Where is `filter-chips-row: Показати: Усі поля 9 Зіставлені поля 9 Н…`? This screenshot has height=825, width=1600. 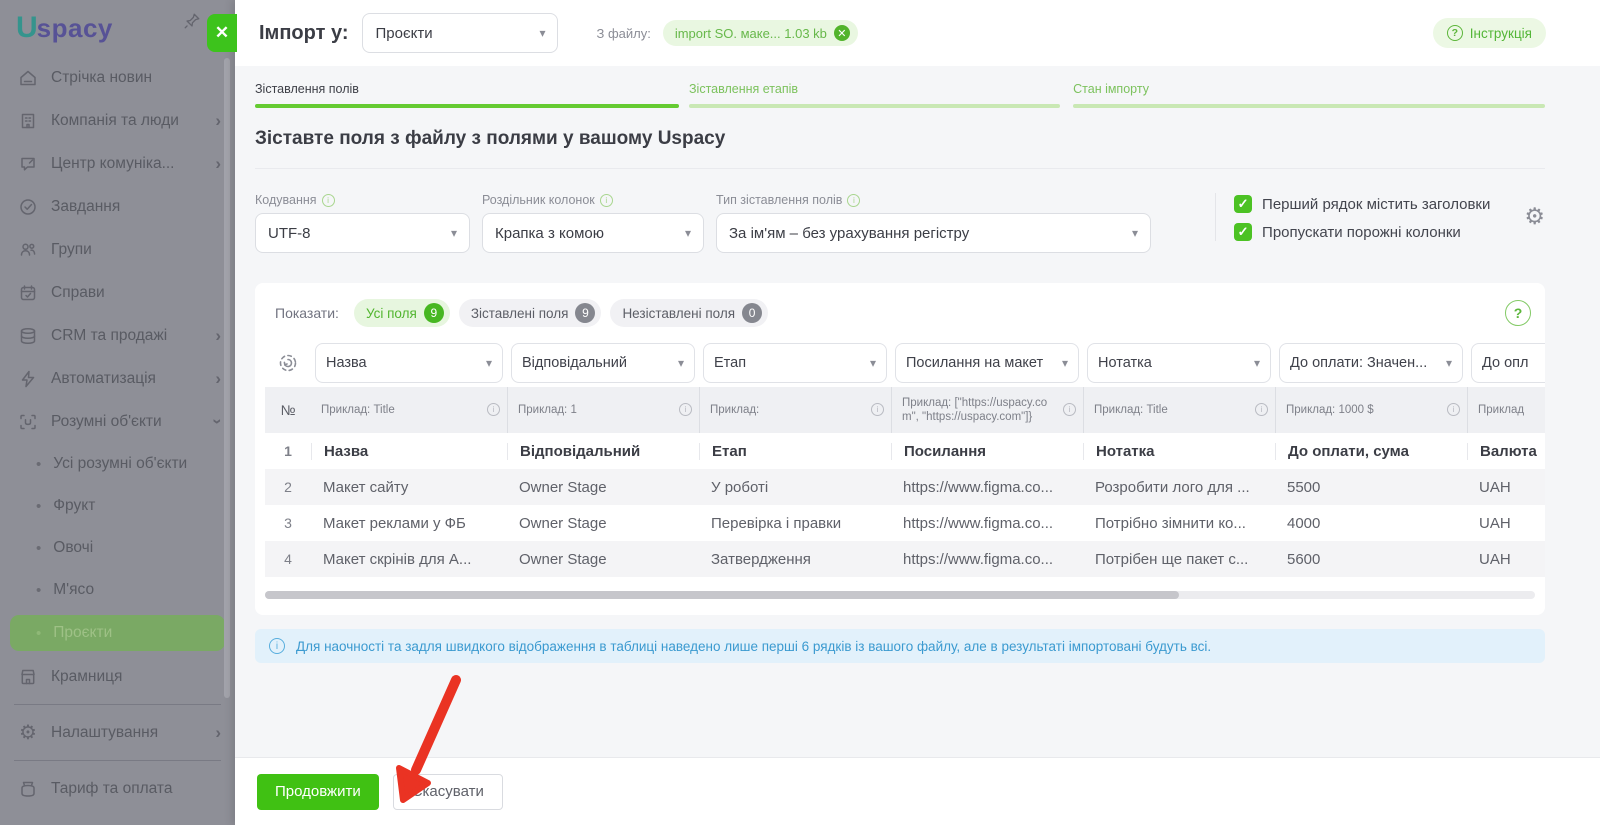 filter-chips-row: Показати: Усі поля 9 Зіставлені поля 9 Н… is located at coordinates (900, 317).